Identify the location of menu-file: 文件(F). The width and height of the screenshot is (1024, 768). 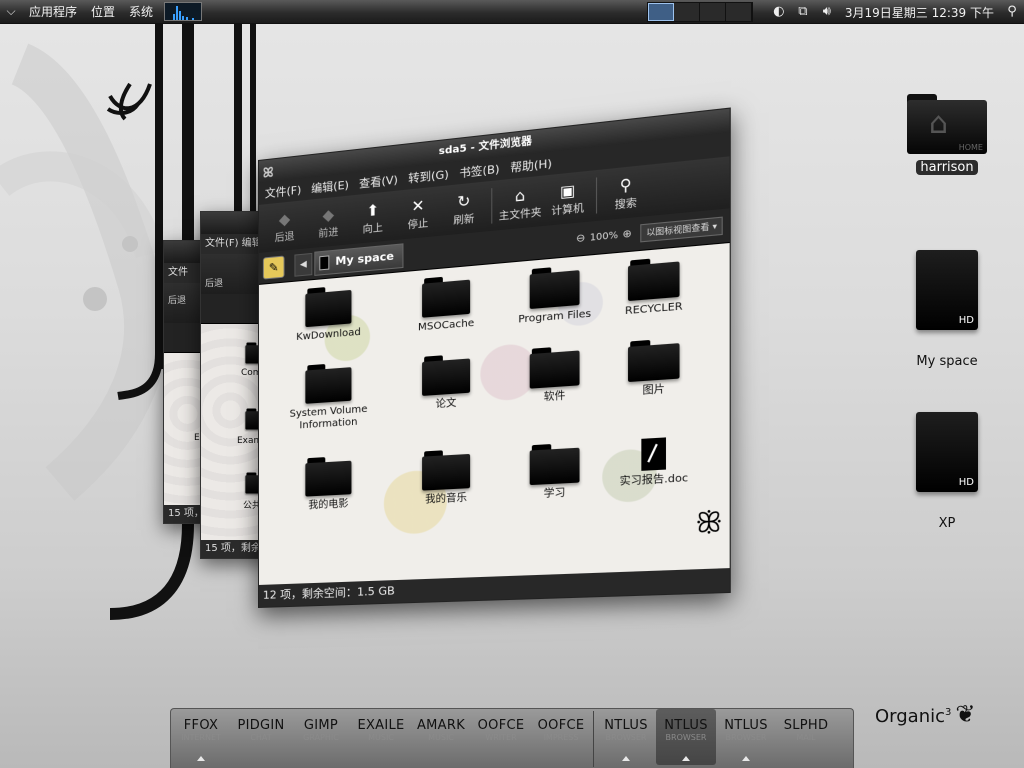
(222, 243).